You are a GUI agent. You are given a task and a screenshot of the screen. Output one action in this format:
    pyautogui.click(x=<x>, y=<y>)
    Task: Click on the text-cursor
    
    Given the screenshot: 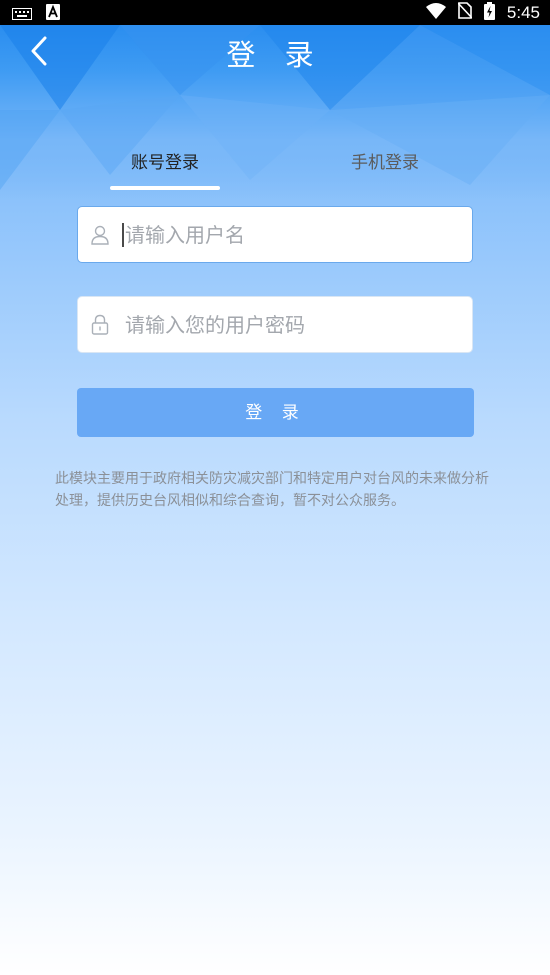 What is the action you would take?
    pyautogui.click(x=123, y=235)
    